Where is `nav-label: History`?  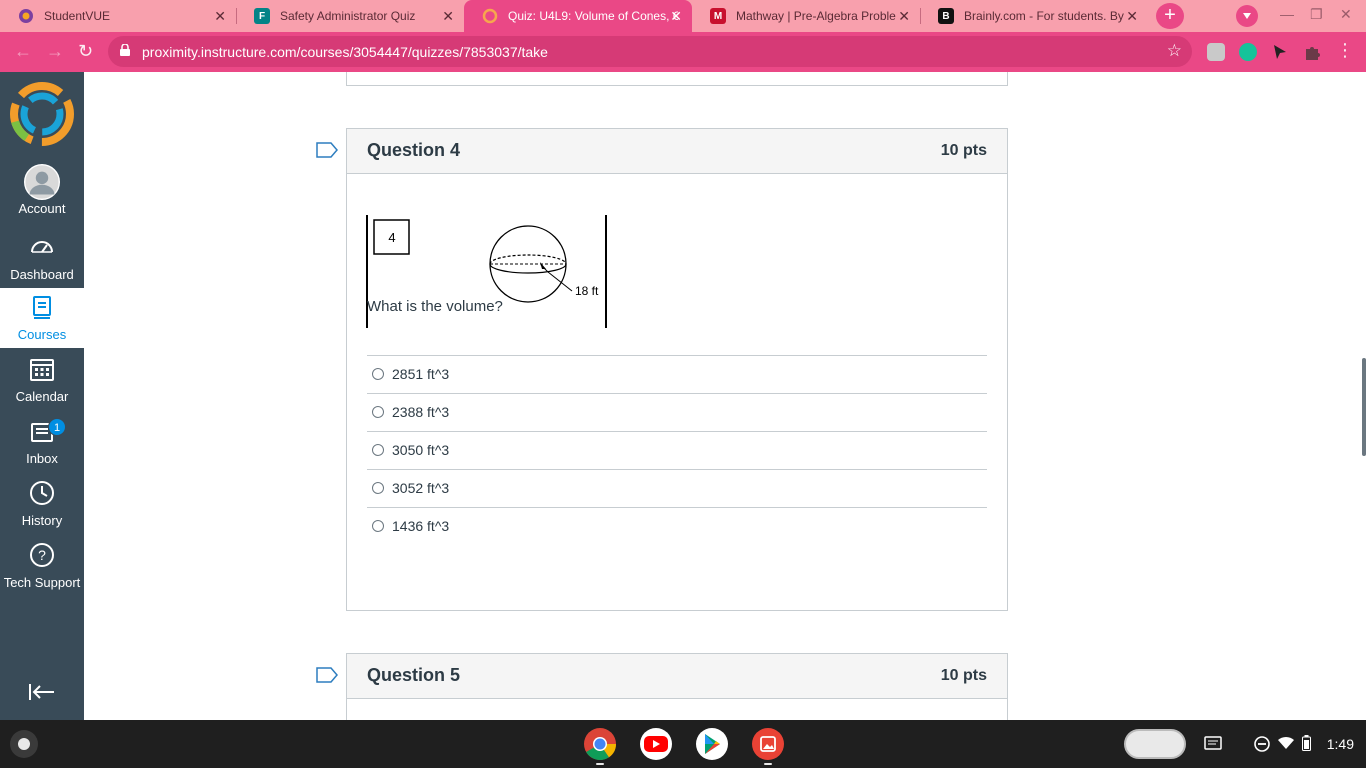
nav-label: History is located at coordinates (42, 520).